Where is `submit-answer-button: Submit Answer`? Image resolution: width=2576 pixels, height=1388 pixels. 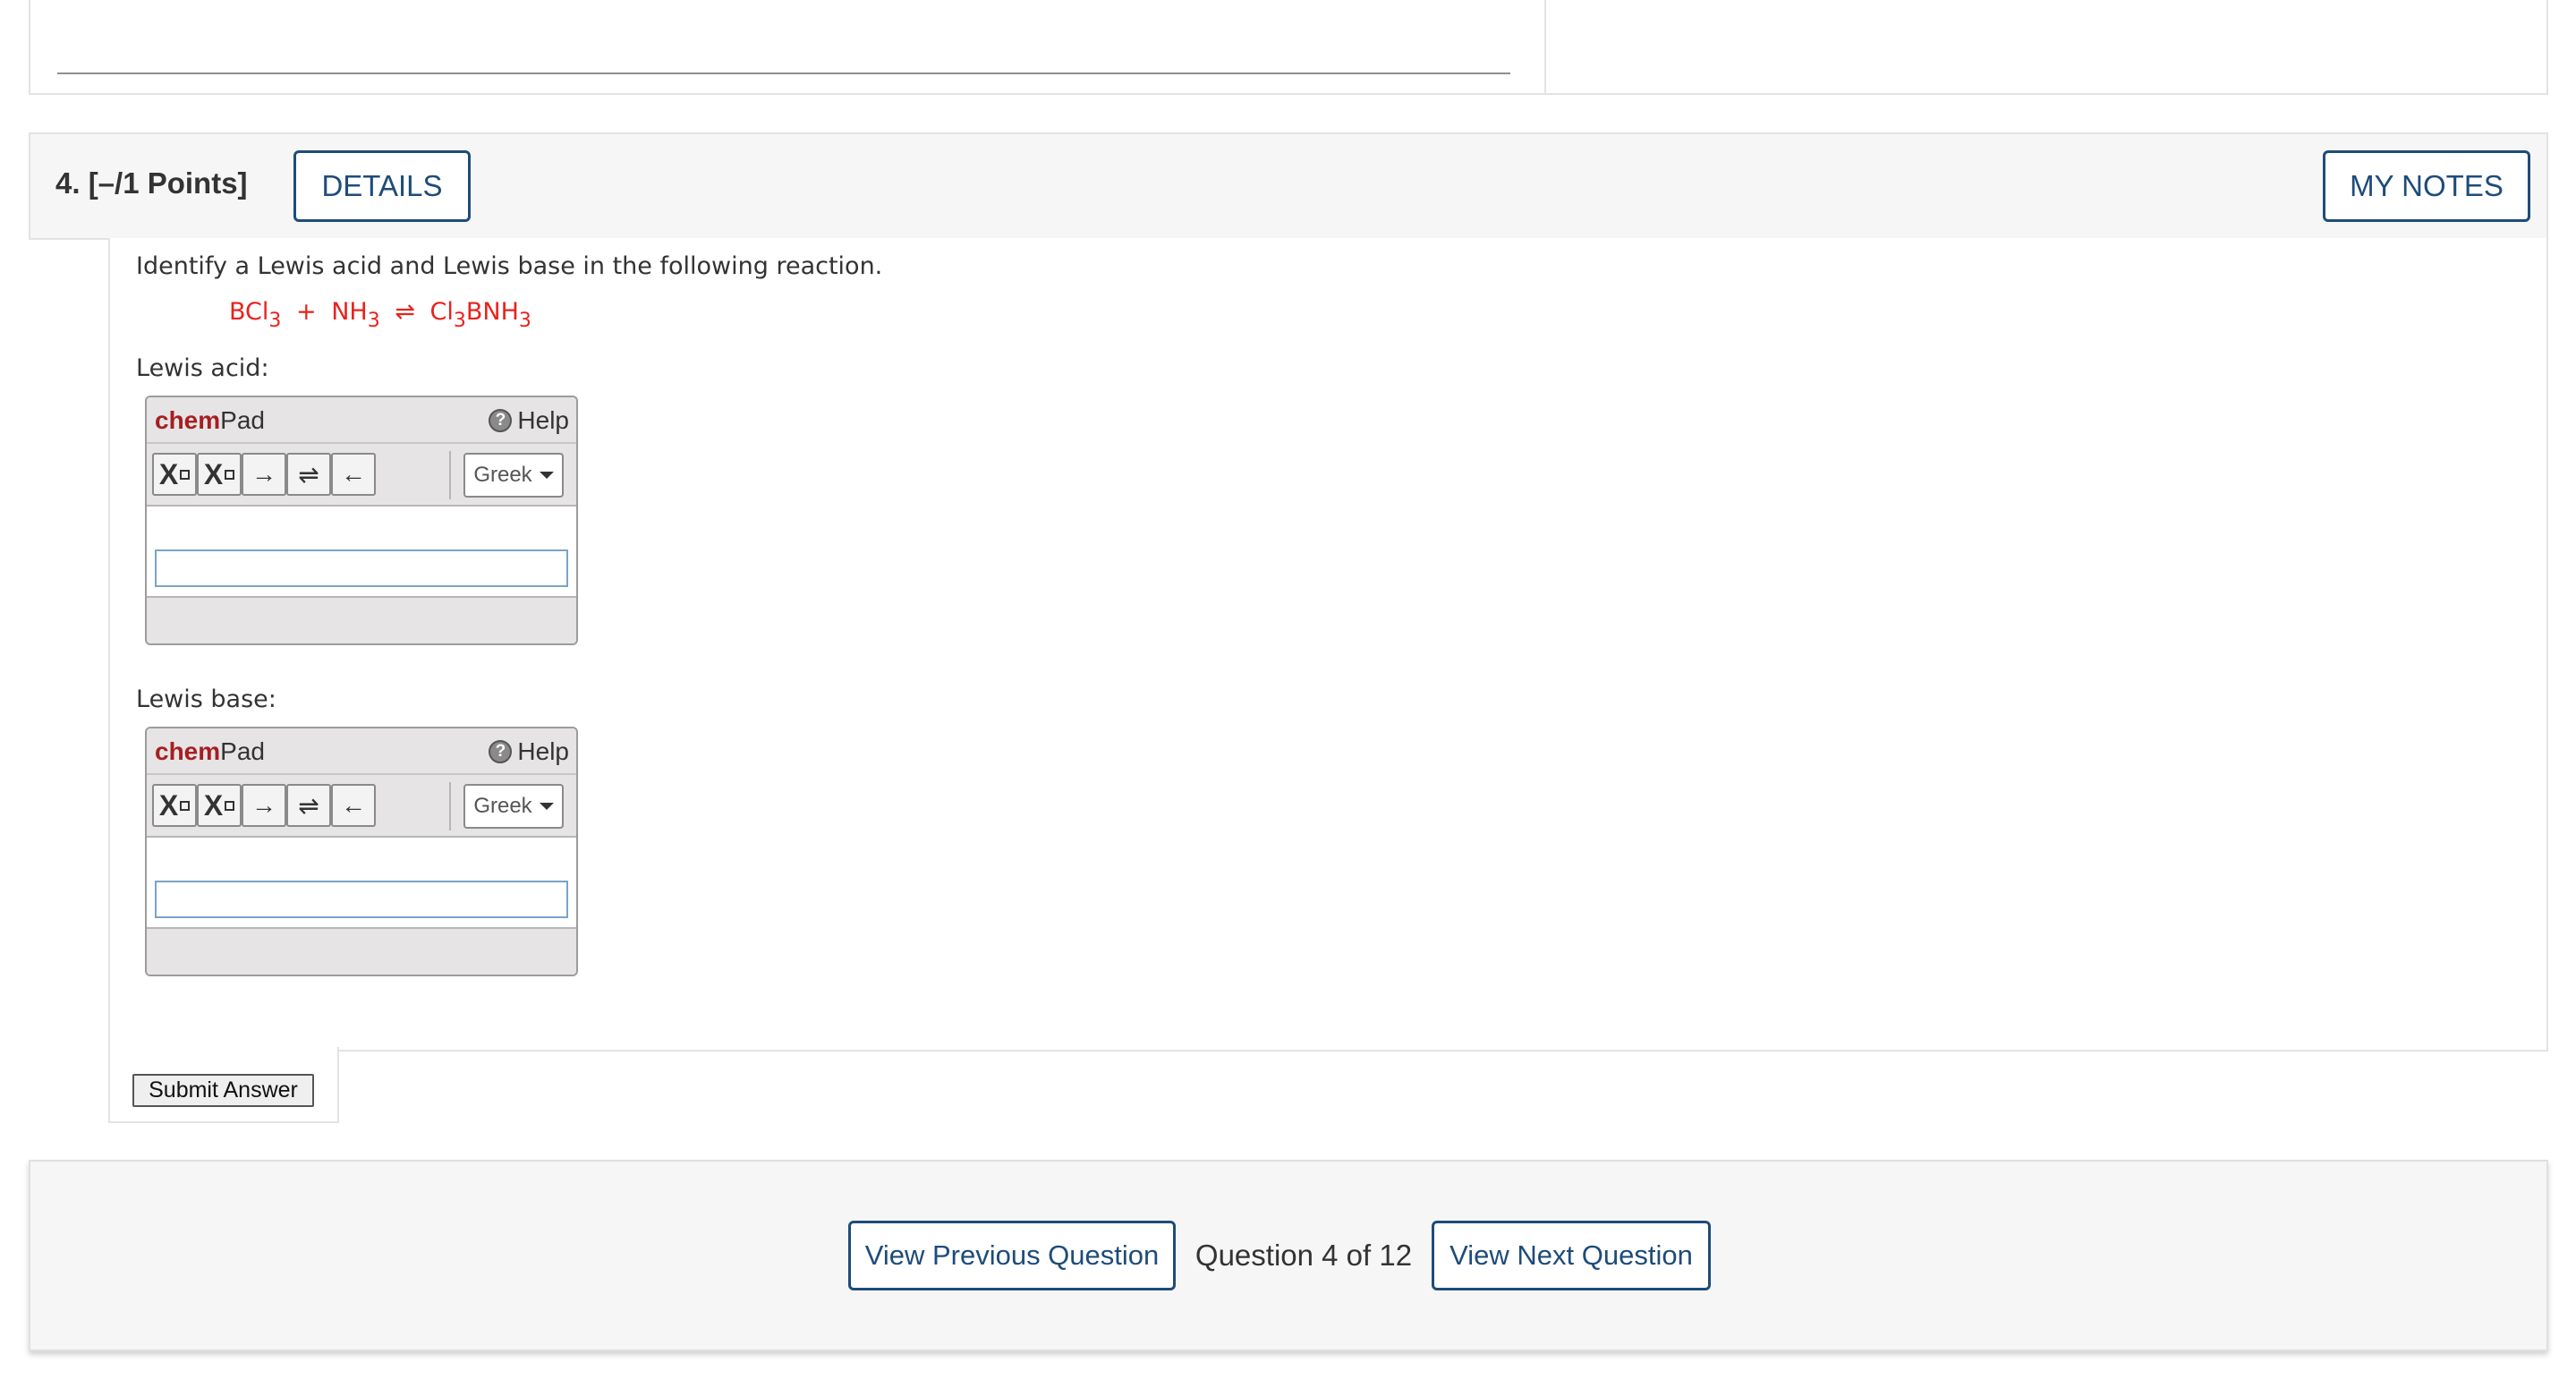 submit-answer-button: Submit Answer is located at coordinates (223, 1090).